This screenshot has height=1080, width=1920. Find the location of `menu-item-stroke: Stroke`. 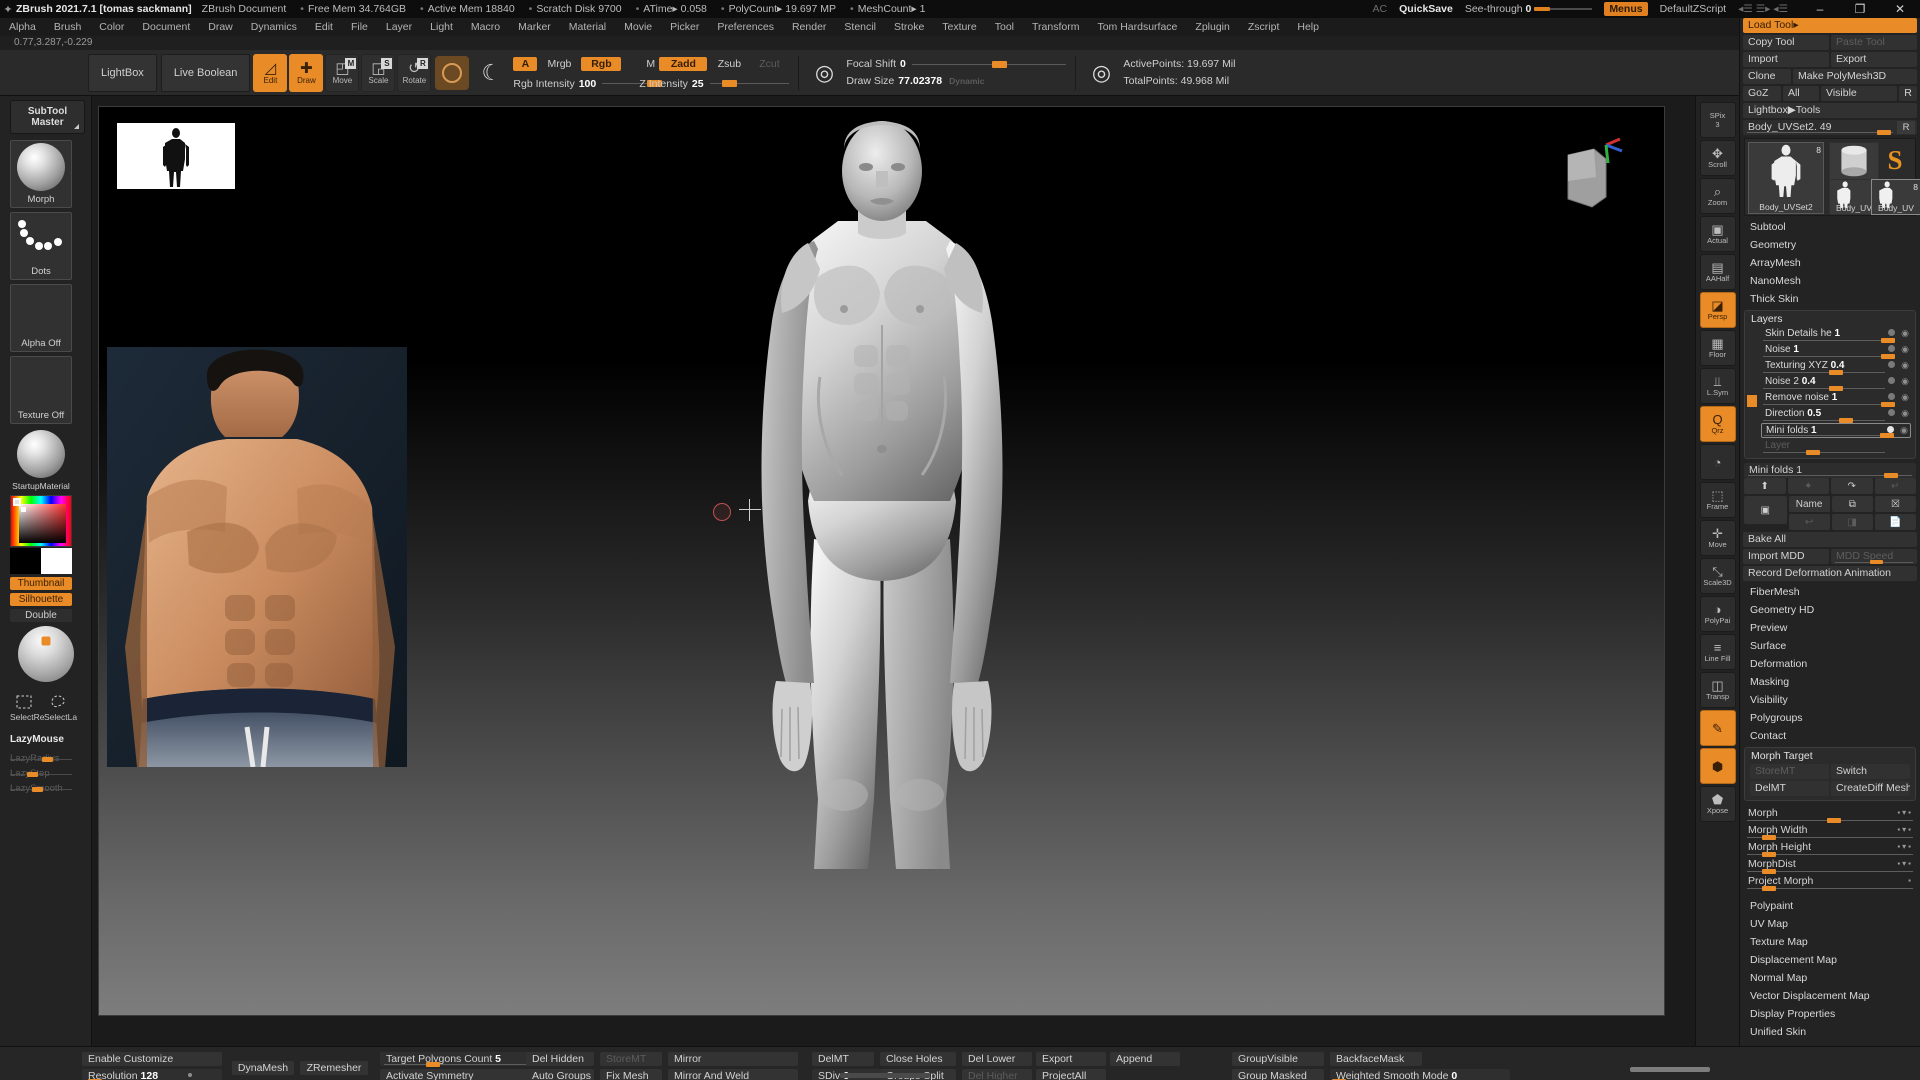

menu-item-stroke: Stroke is located at coordinates (909, 27).